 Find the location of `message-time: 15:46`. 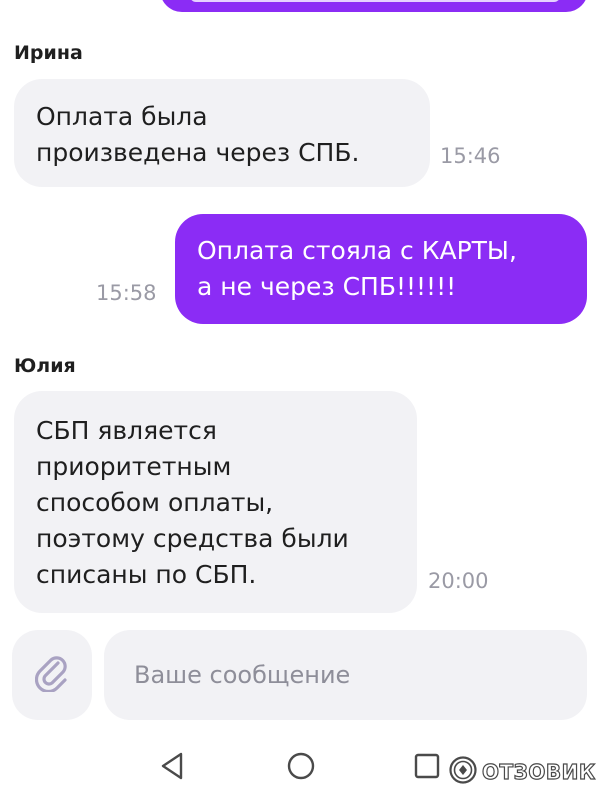

message-time: 15:46 is located at coordinates (470, 156).